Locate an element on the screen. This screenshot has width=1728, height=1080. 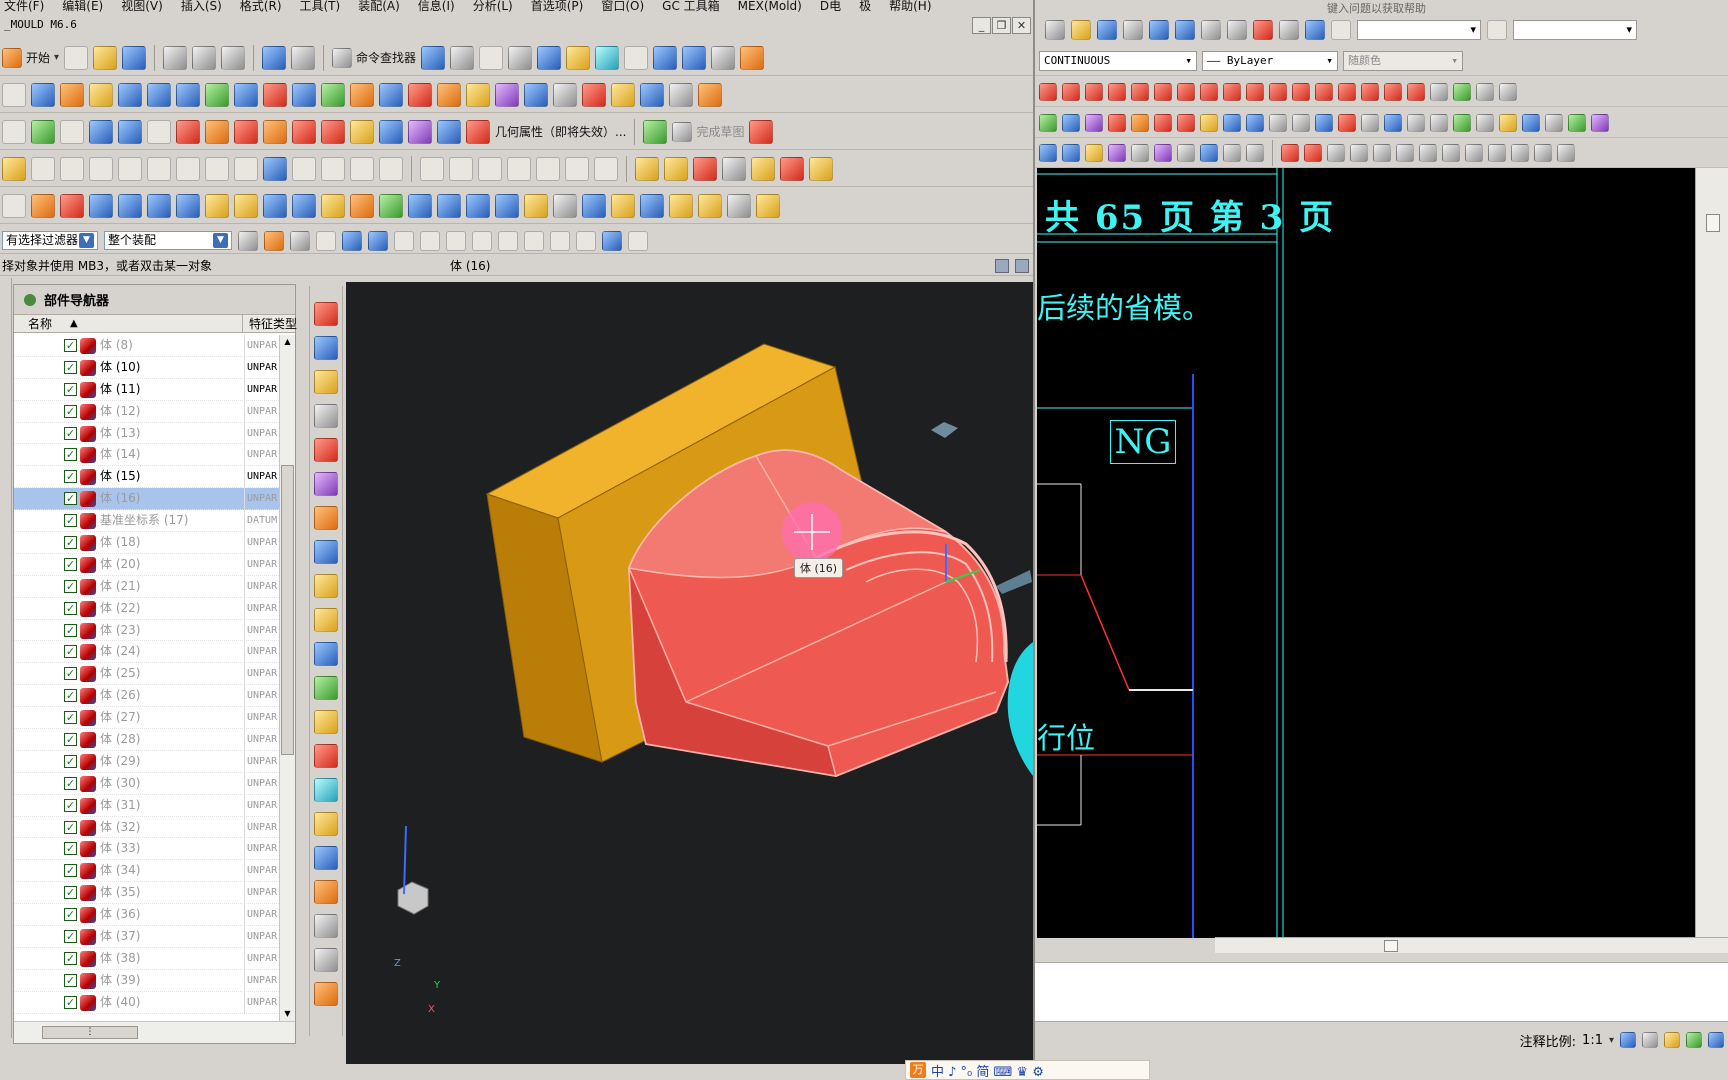
array-icon is located at coordinates (1117, 122).